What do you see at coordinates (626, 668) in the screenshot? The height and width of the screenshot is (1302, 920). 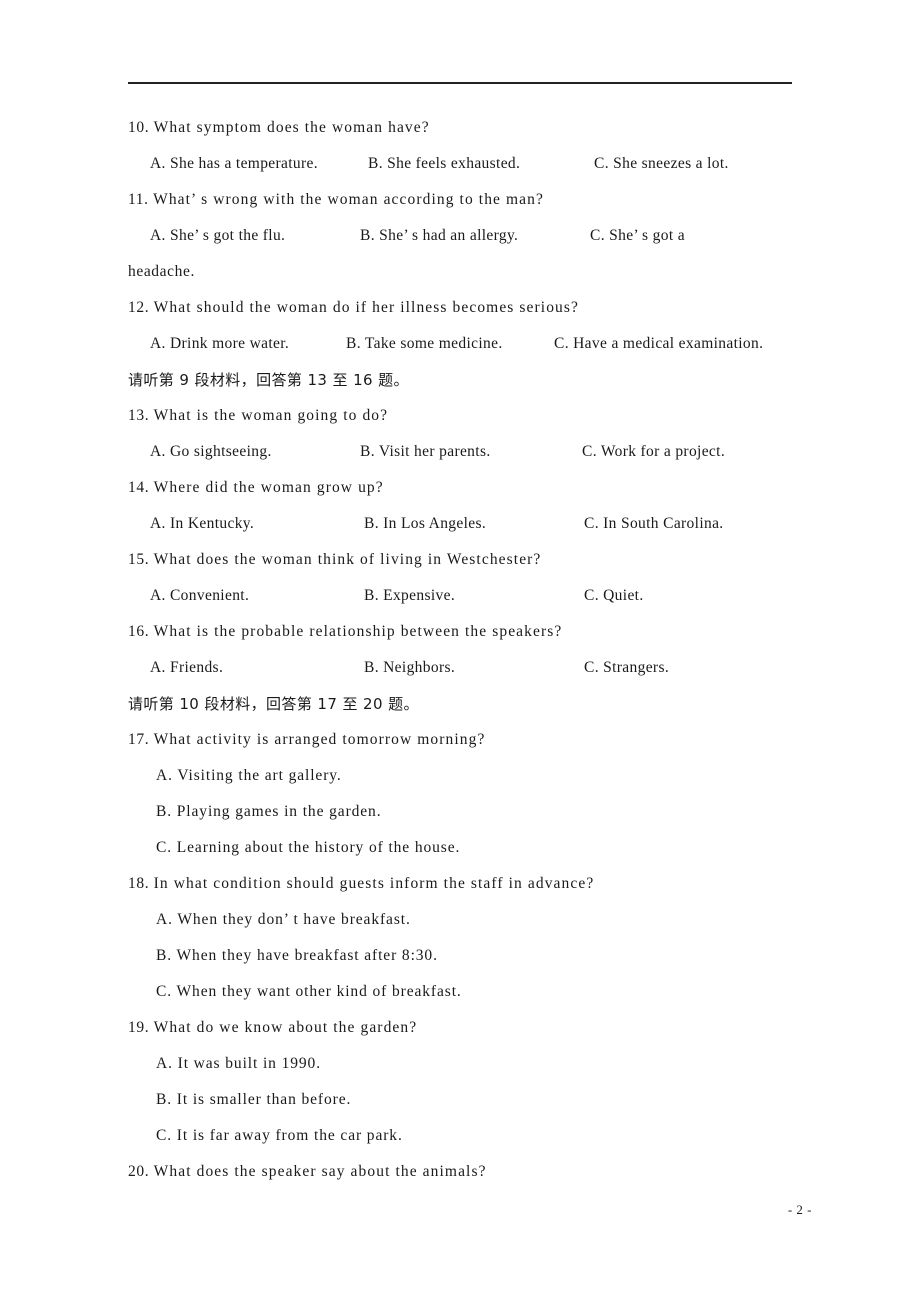 I see `option-16-c: C. Strangers.` at bounding box center [626, 668].